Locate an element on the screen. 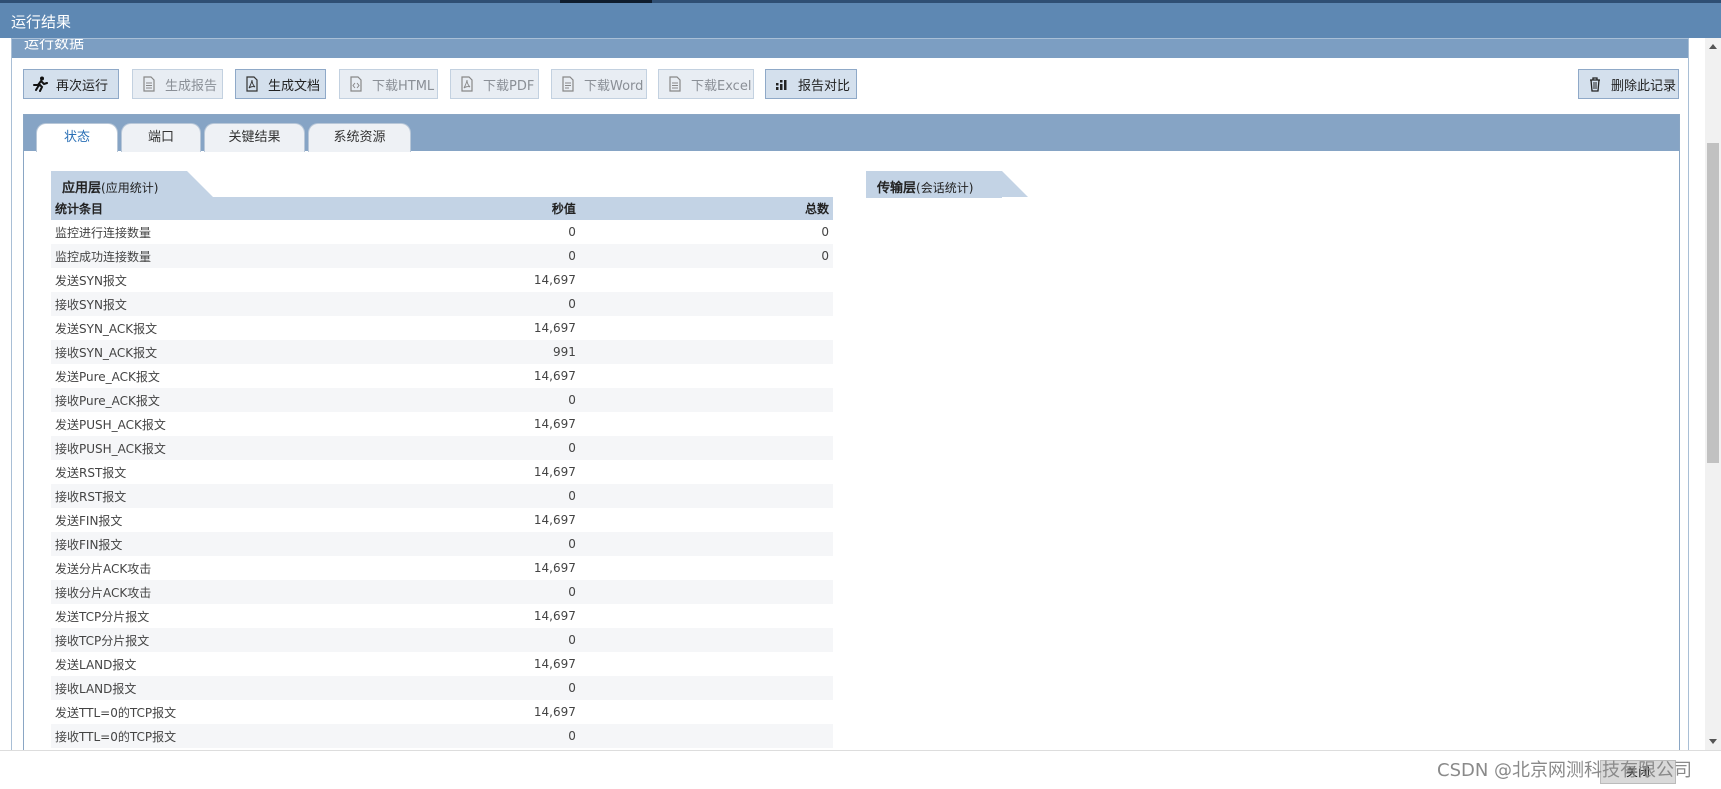  cell-item: 监控进行连接数量 is located at coordinates (103, 232).